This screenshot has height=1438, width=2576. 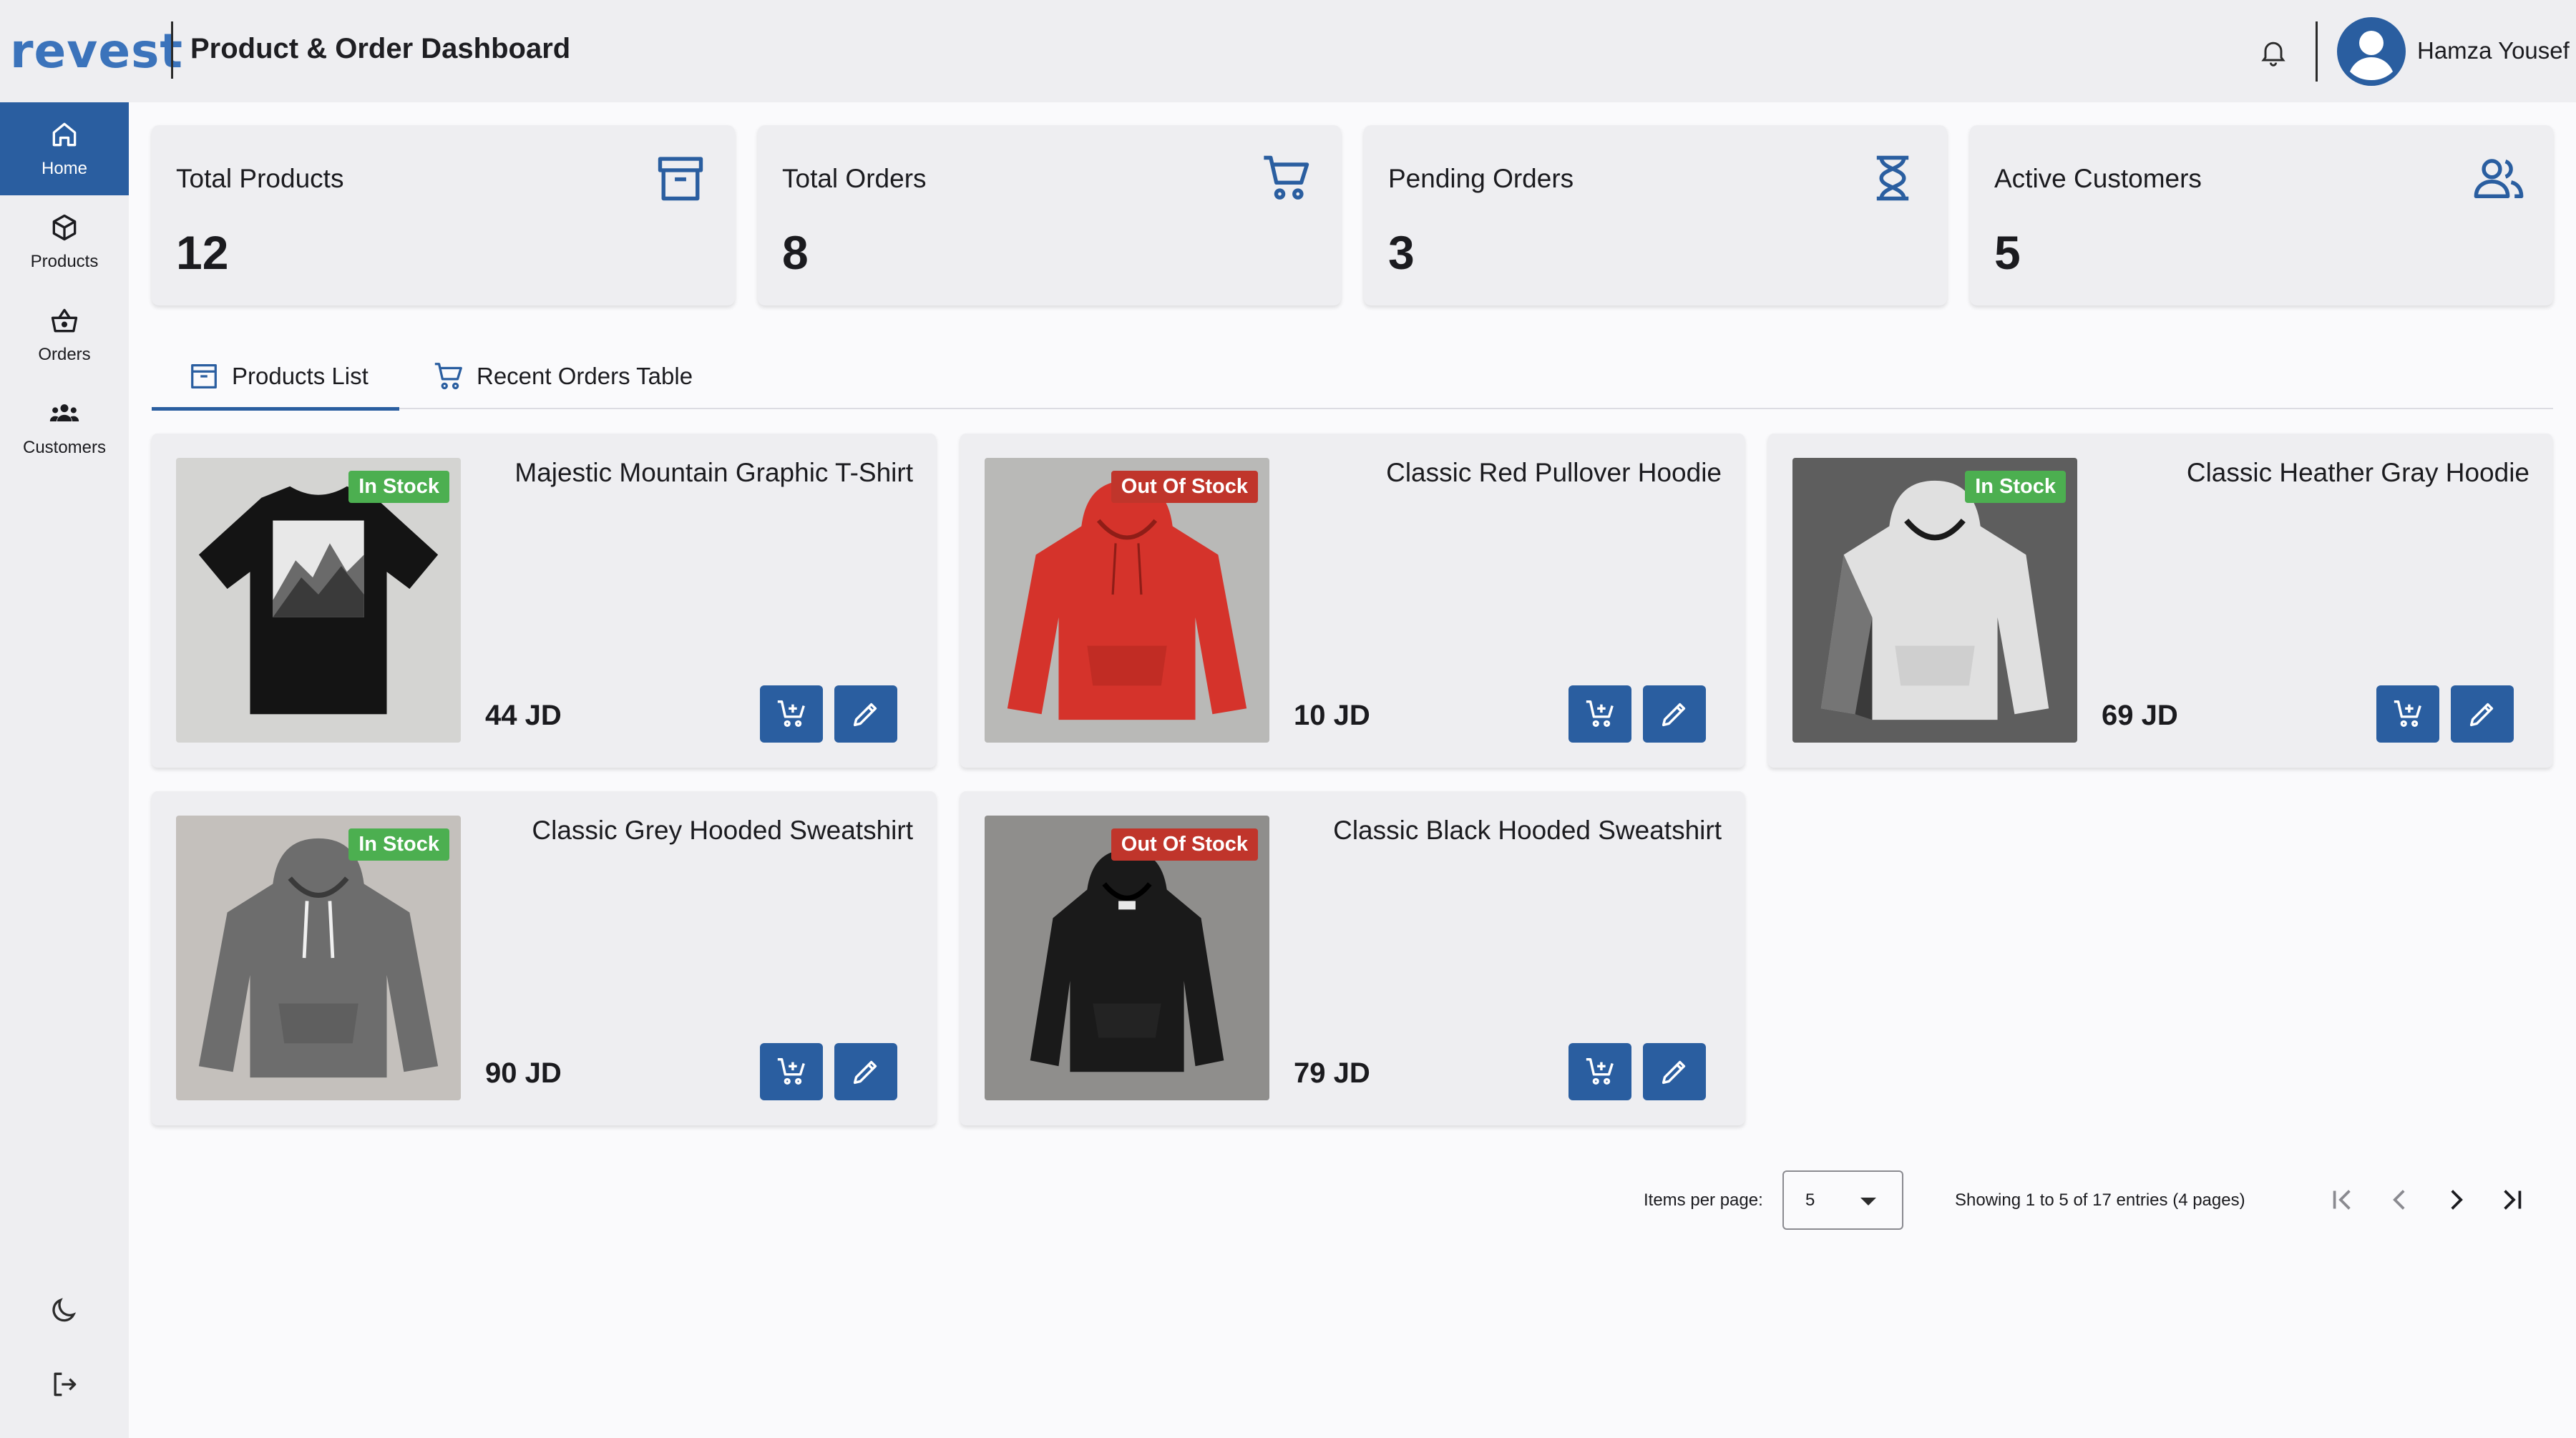 I want to click on stat-label: Active Customers, so click(x=2098, y=178).